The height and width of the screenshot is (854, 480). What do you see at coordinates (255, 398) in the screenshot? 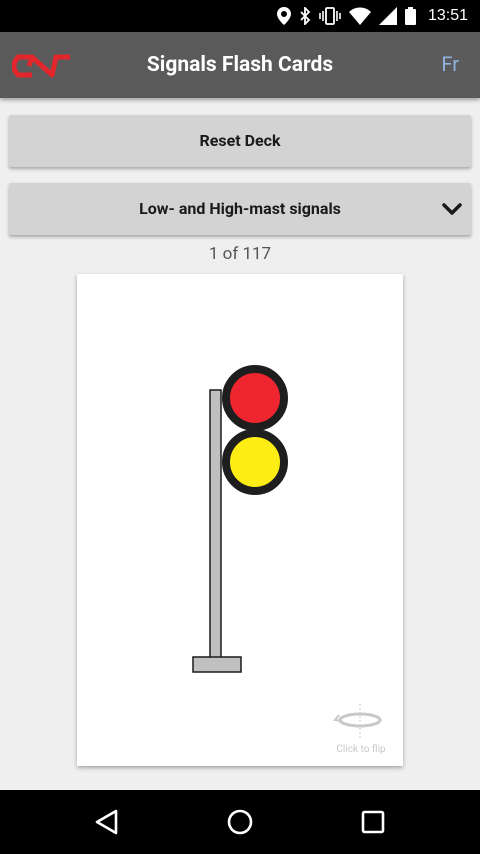
I see `red-light` at bounding box center [255, 398].